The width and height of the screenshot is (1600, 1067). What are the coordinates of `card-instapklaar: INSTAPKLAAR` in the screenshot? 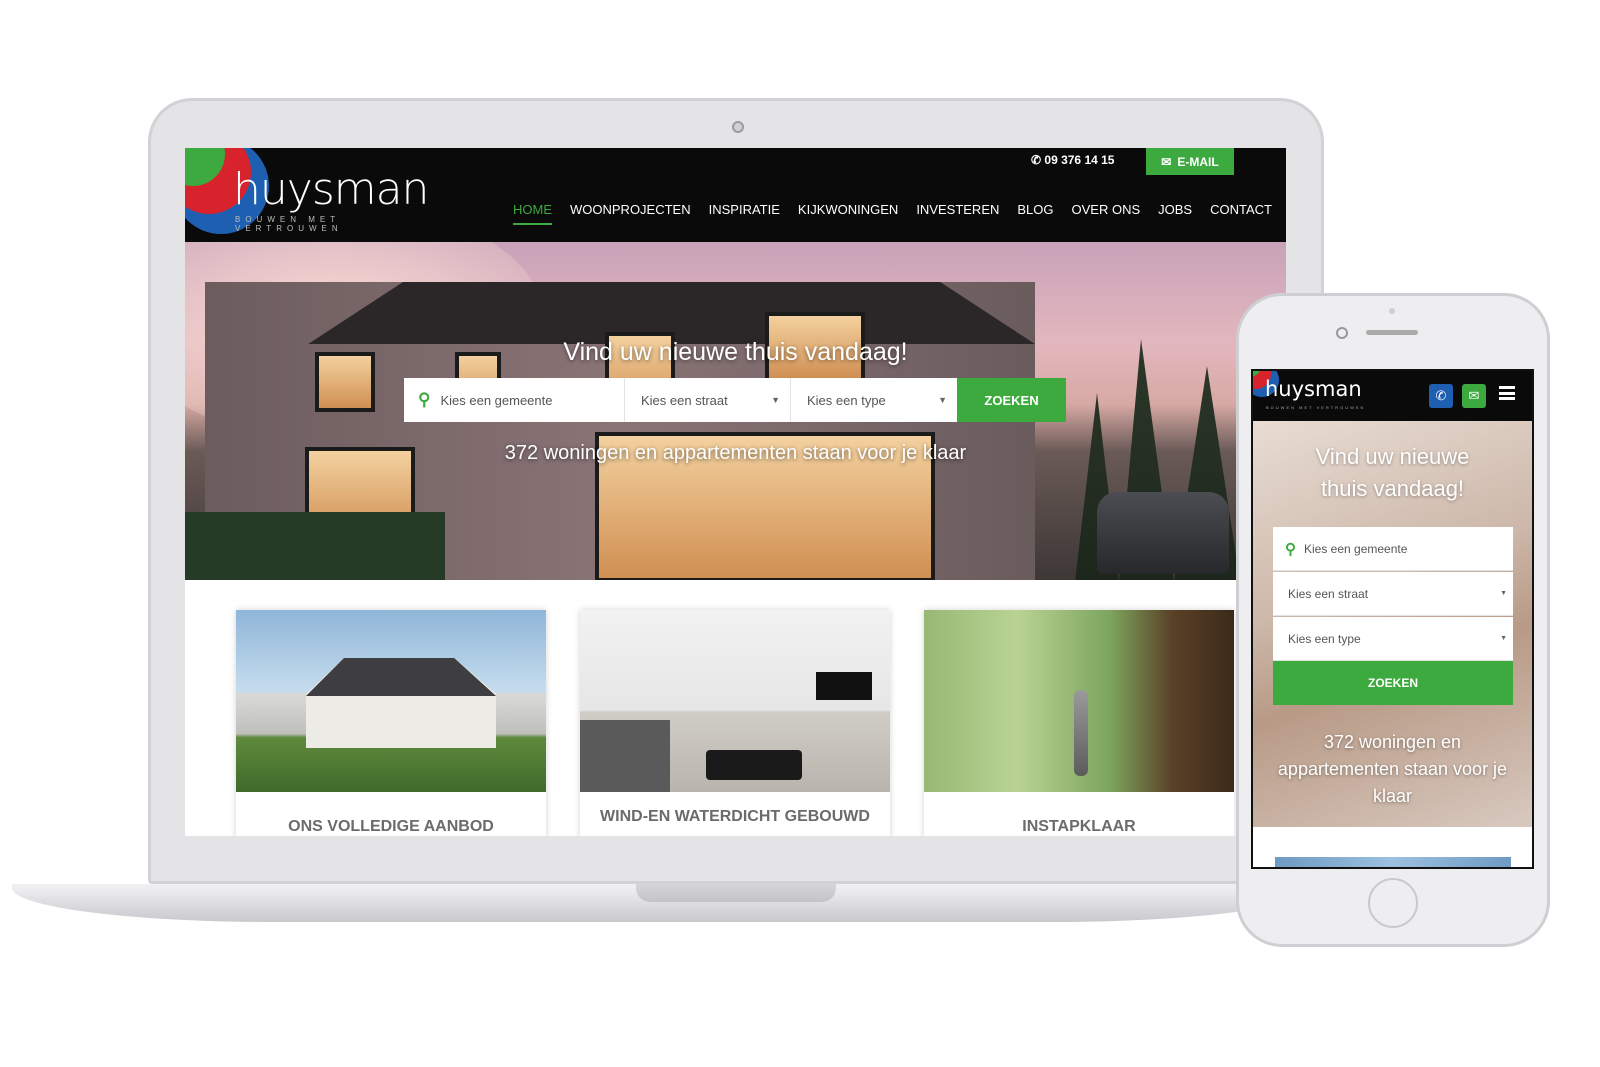 It's located at (1079, 723).